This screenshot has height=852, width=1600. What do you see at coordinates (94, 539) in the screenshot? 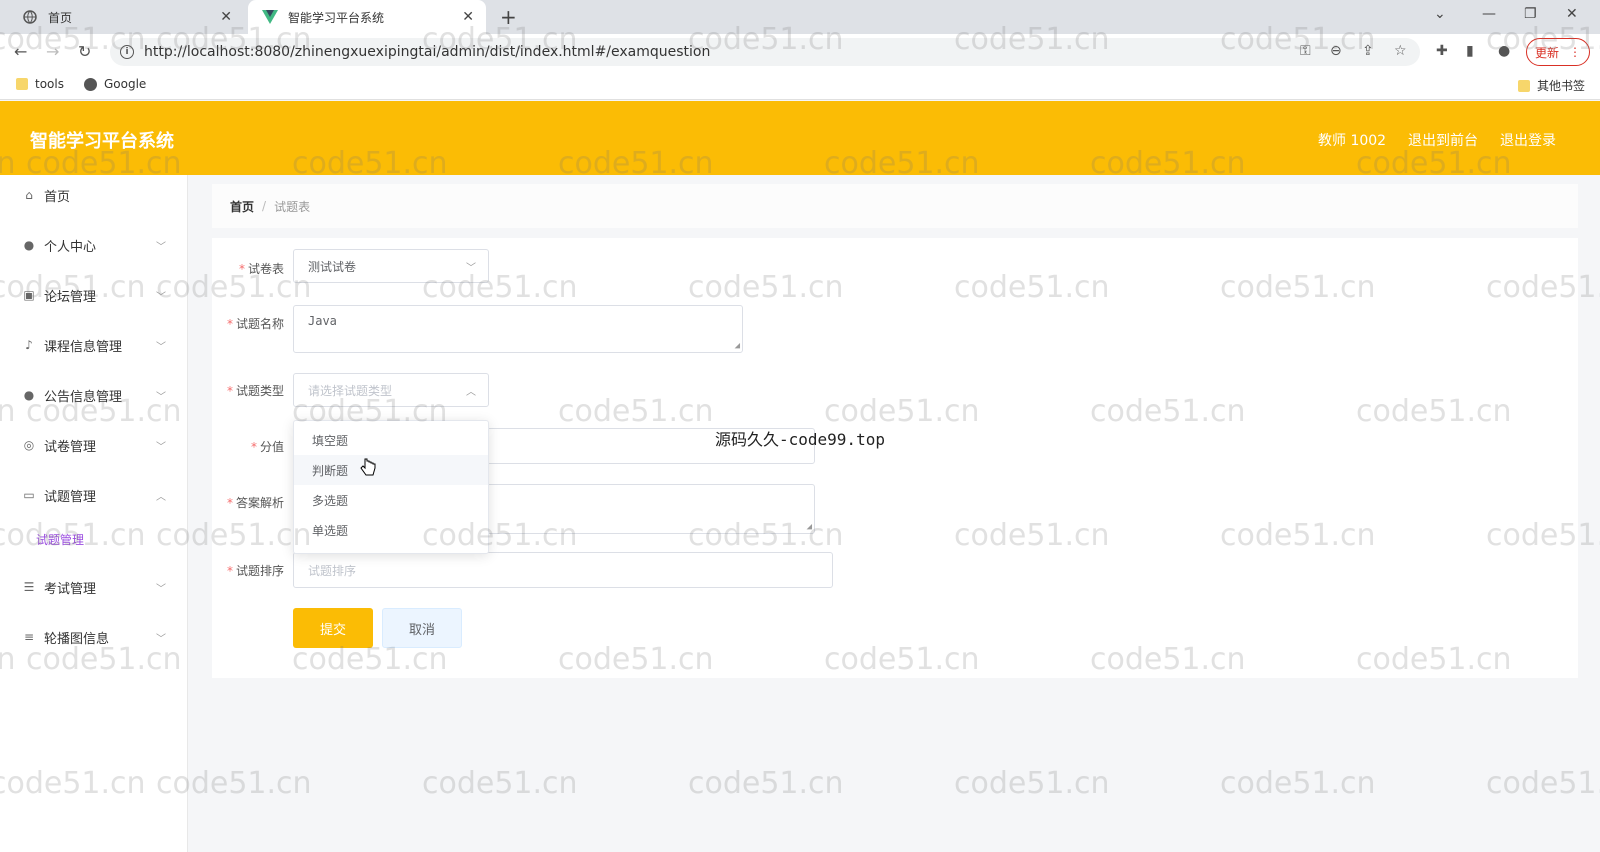
I see `submenu-item-question: 试题管理` at bounding box center [94, 539].